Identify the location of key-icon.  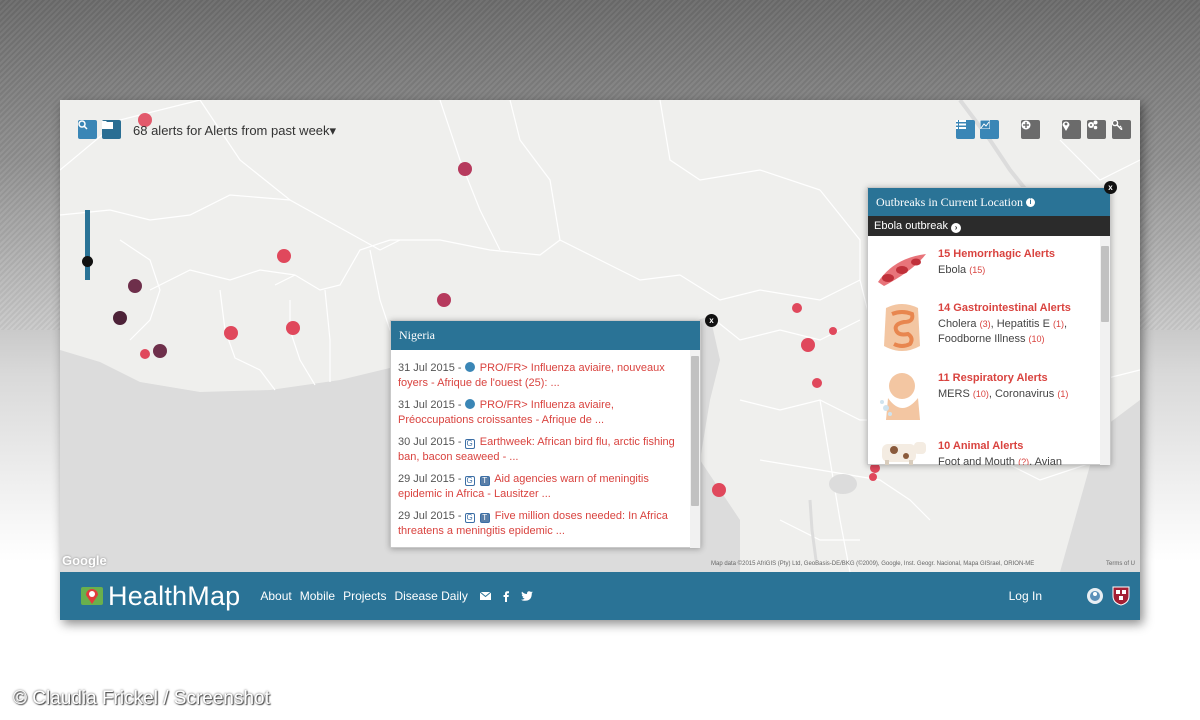
(1117, 125).